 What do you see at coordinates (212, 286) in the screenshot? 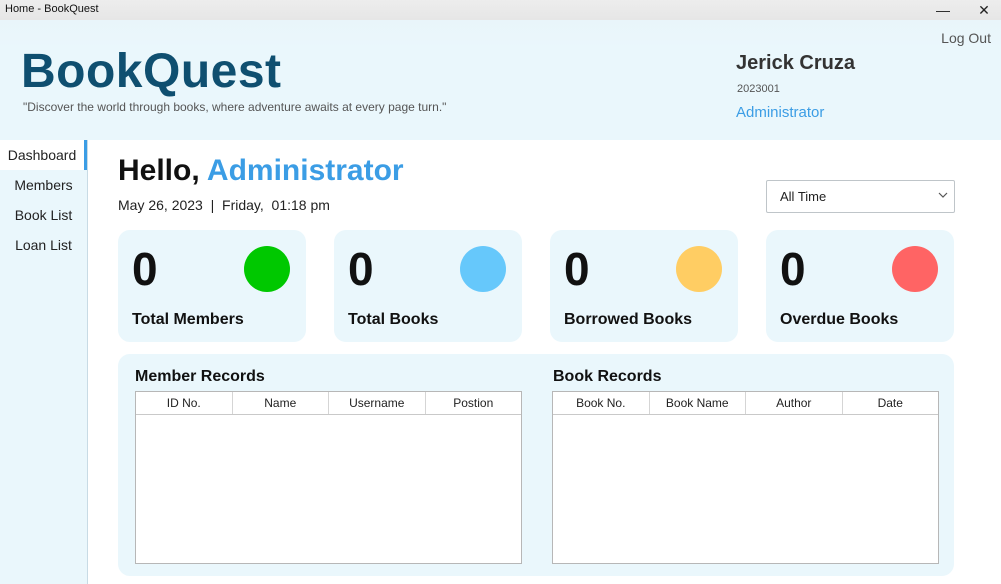
I see `stat-card-total-members: 0 Total Members` at bounding box center [212, 286].